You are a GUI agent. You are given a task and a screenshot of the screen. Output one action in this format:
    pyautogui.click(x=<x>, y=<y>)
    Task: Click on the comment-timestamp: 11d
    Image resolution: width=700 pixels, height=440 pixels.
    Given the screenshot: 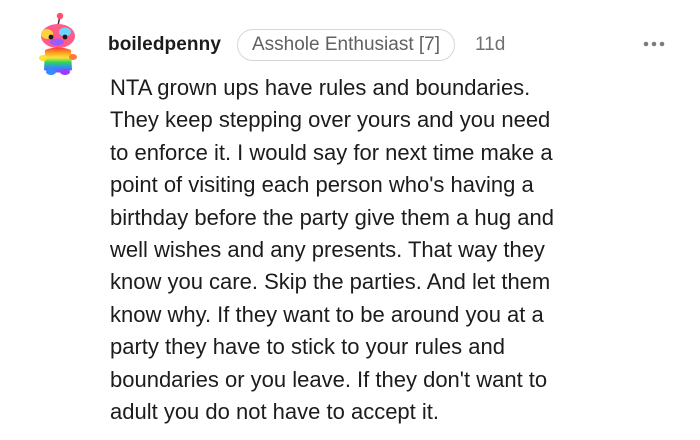 What is the action you would take?
    pyautogui.click(x=490, y=45)
    